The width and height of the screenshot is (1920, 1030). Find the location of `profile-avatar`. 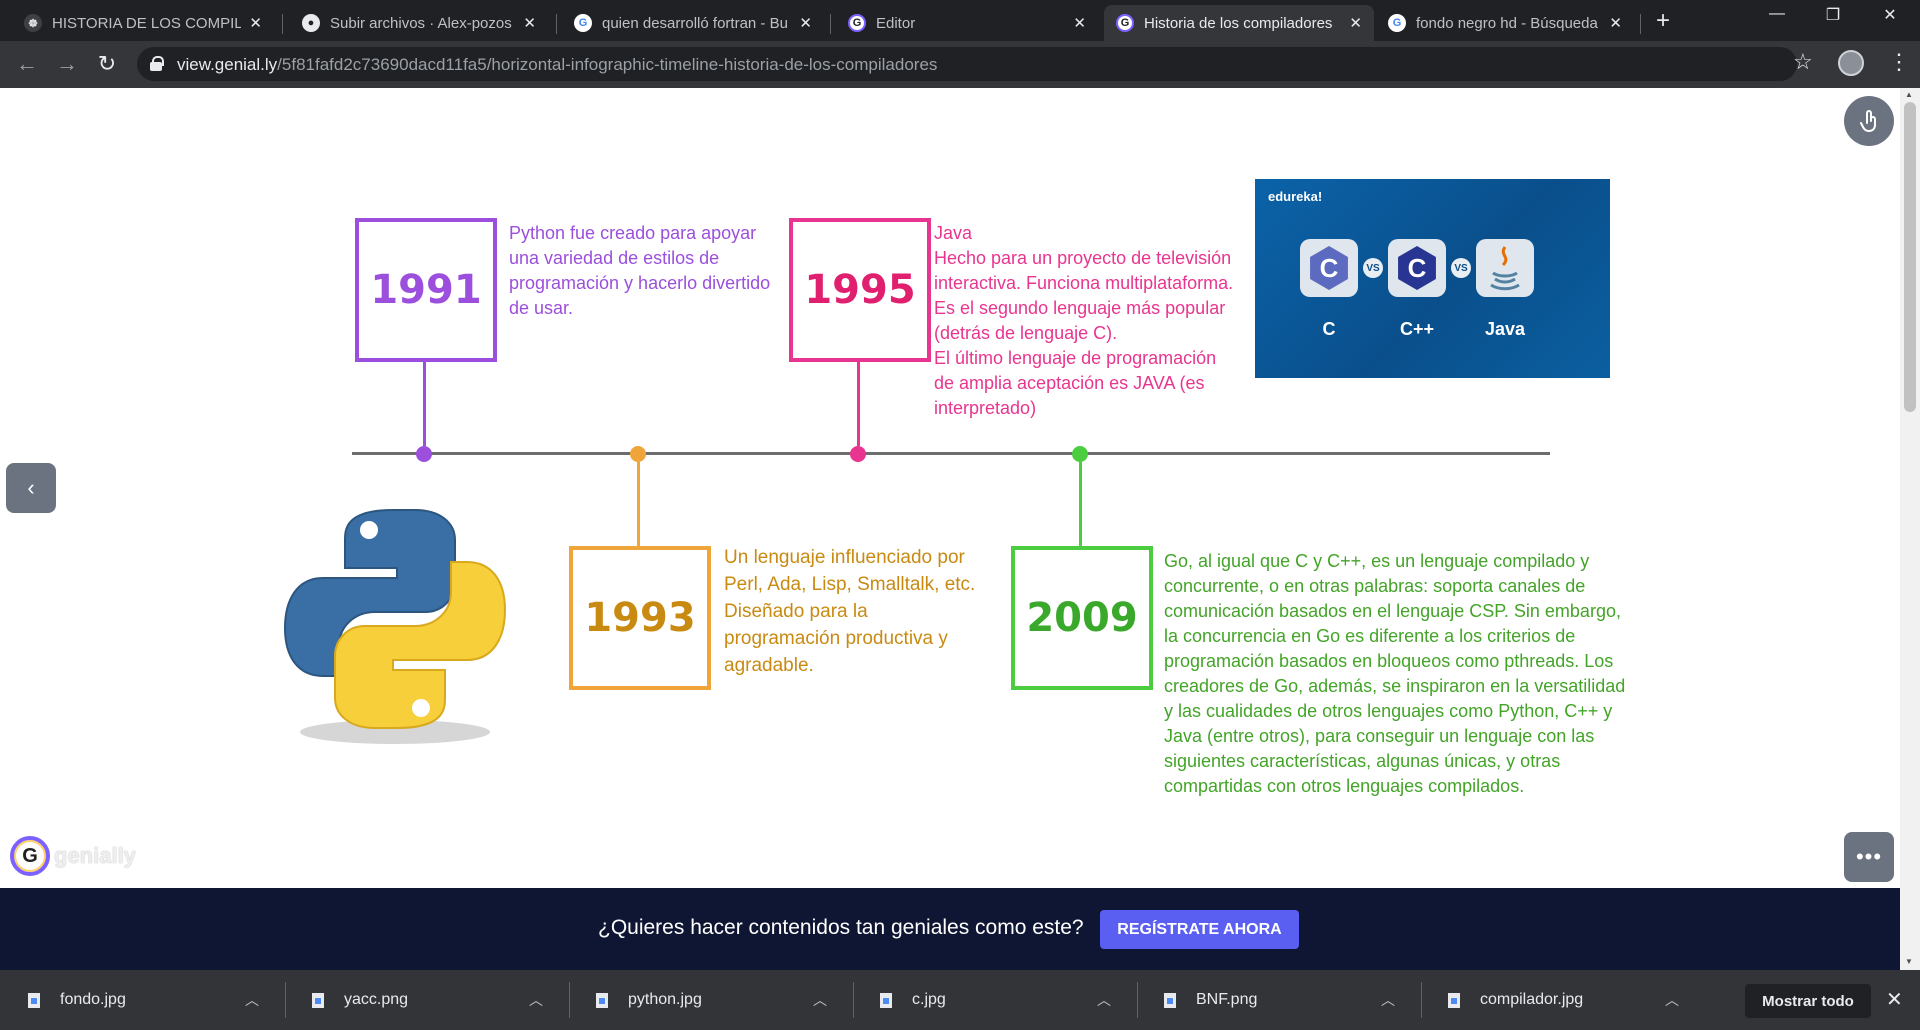

profile-avatar is located at coordinates (1851, 63).